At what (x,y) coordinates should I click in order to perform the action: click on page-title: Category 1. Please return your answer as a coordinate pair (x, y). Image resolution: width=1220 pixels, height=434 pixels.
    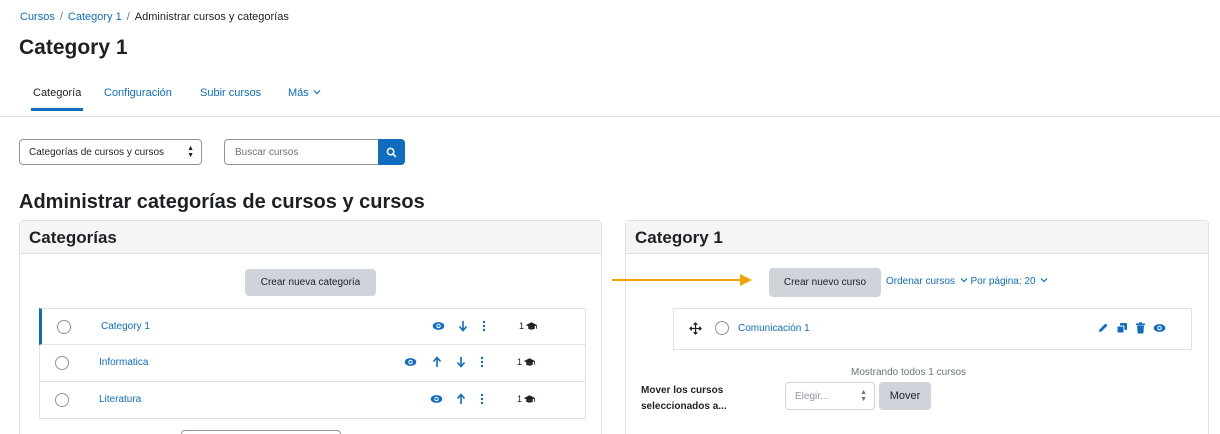
    Looking at the image, I should click on (73, 47).